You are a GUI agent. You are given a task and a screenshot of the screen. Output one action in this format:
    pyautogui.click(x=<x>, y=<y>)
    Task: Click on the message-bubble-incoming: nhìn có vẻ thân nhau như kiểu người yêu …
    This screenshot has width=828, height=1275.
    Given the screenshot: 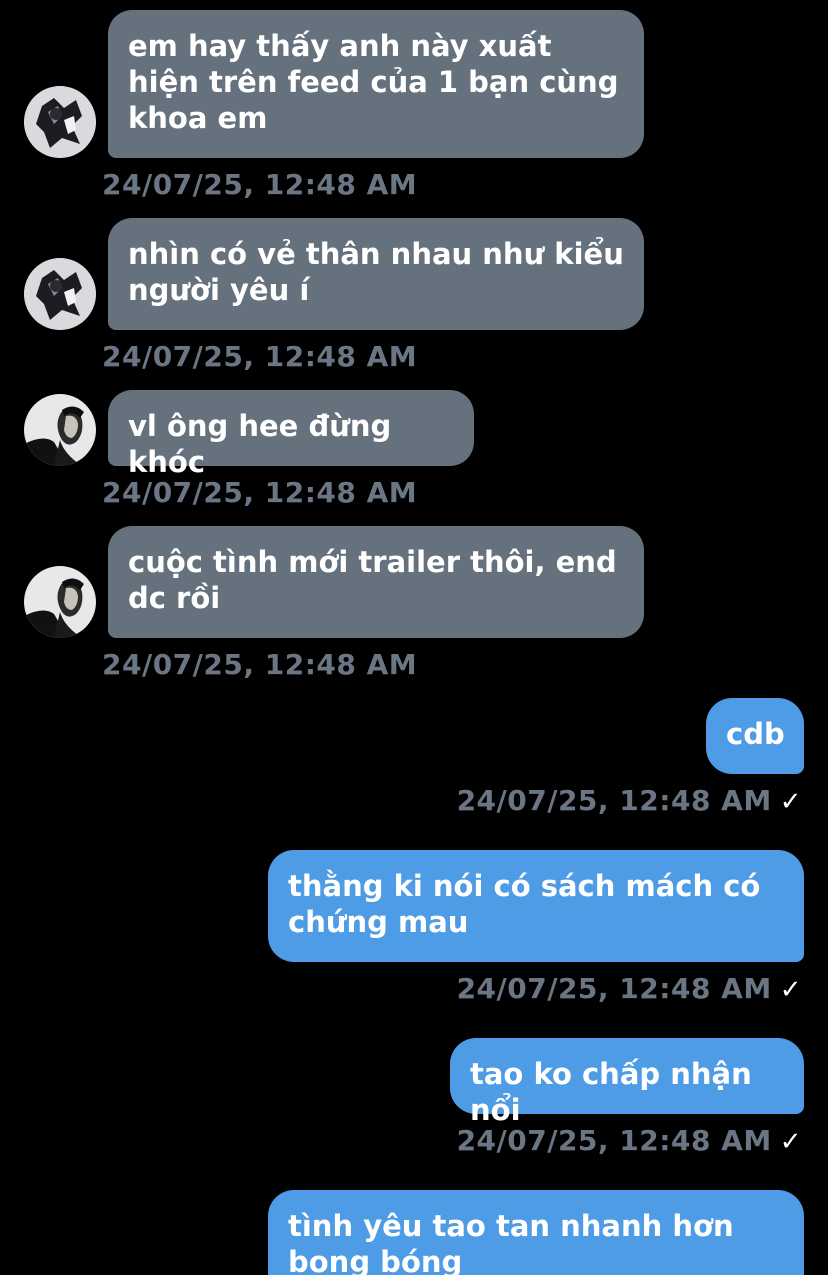 What is the action you would take?
    pyautogui.click(x=376, y=274)
    